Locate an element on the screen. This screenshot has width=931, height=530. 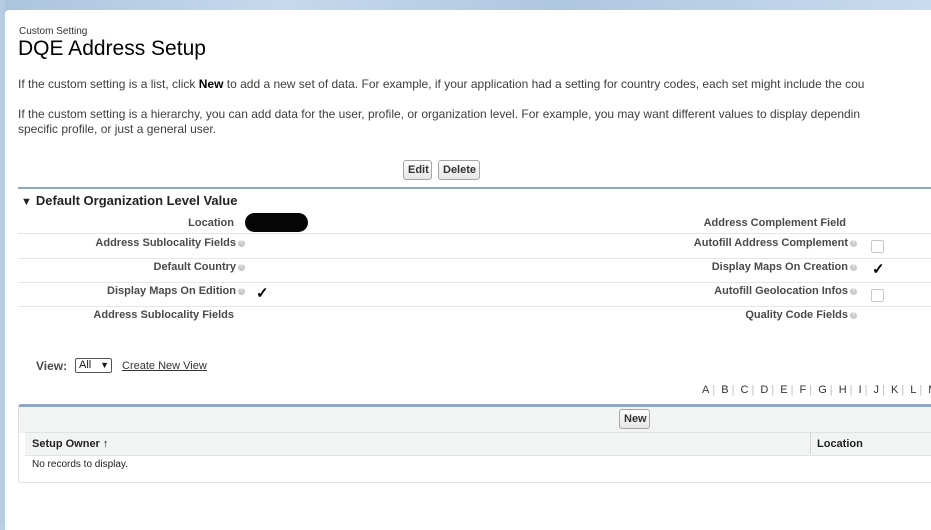
field-label-autofill-geolocation: Autofill Geolocation Infos? is located at coordinates (785, 291).